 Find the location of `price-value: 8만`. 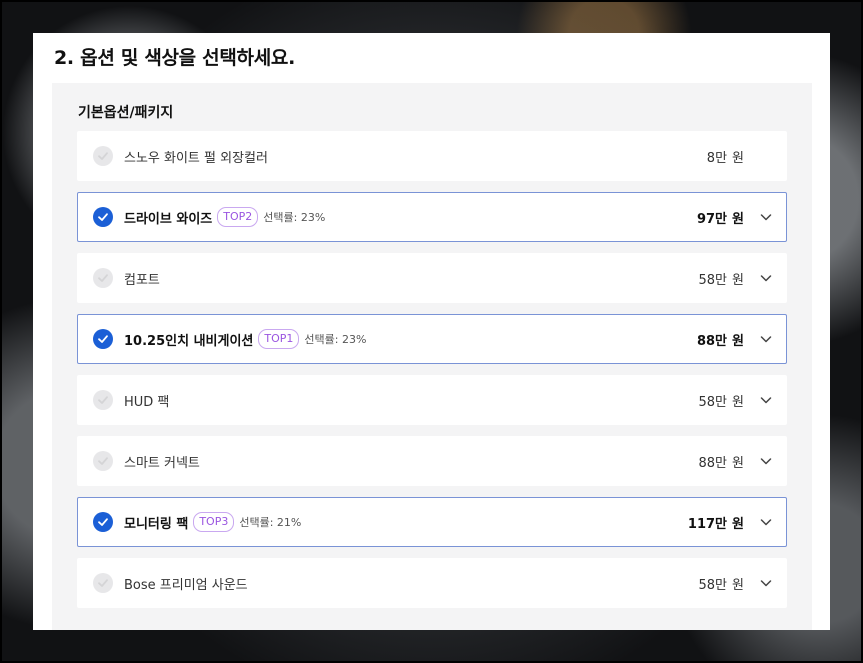

price-value: 8만 is located at coordinates (717, 158).